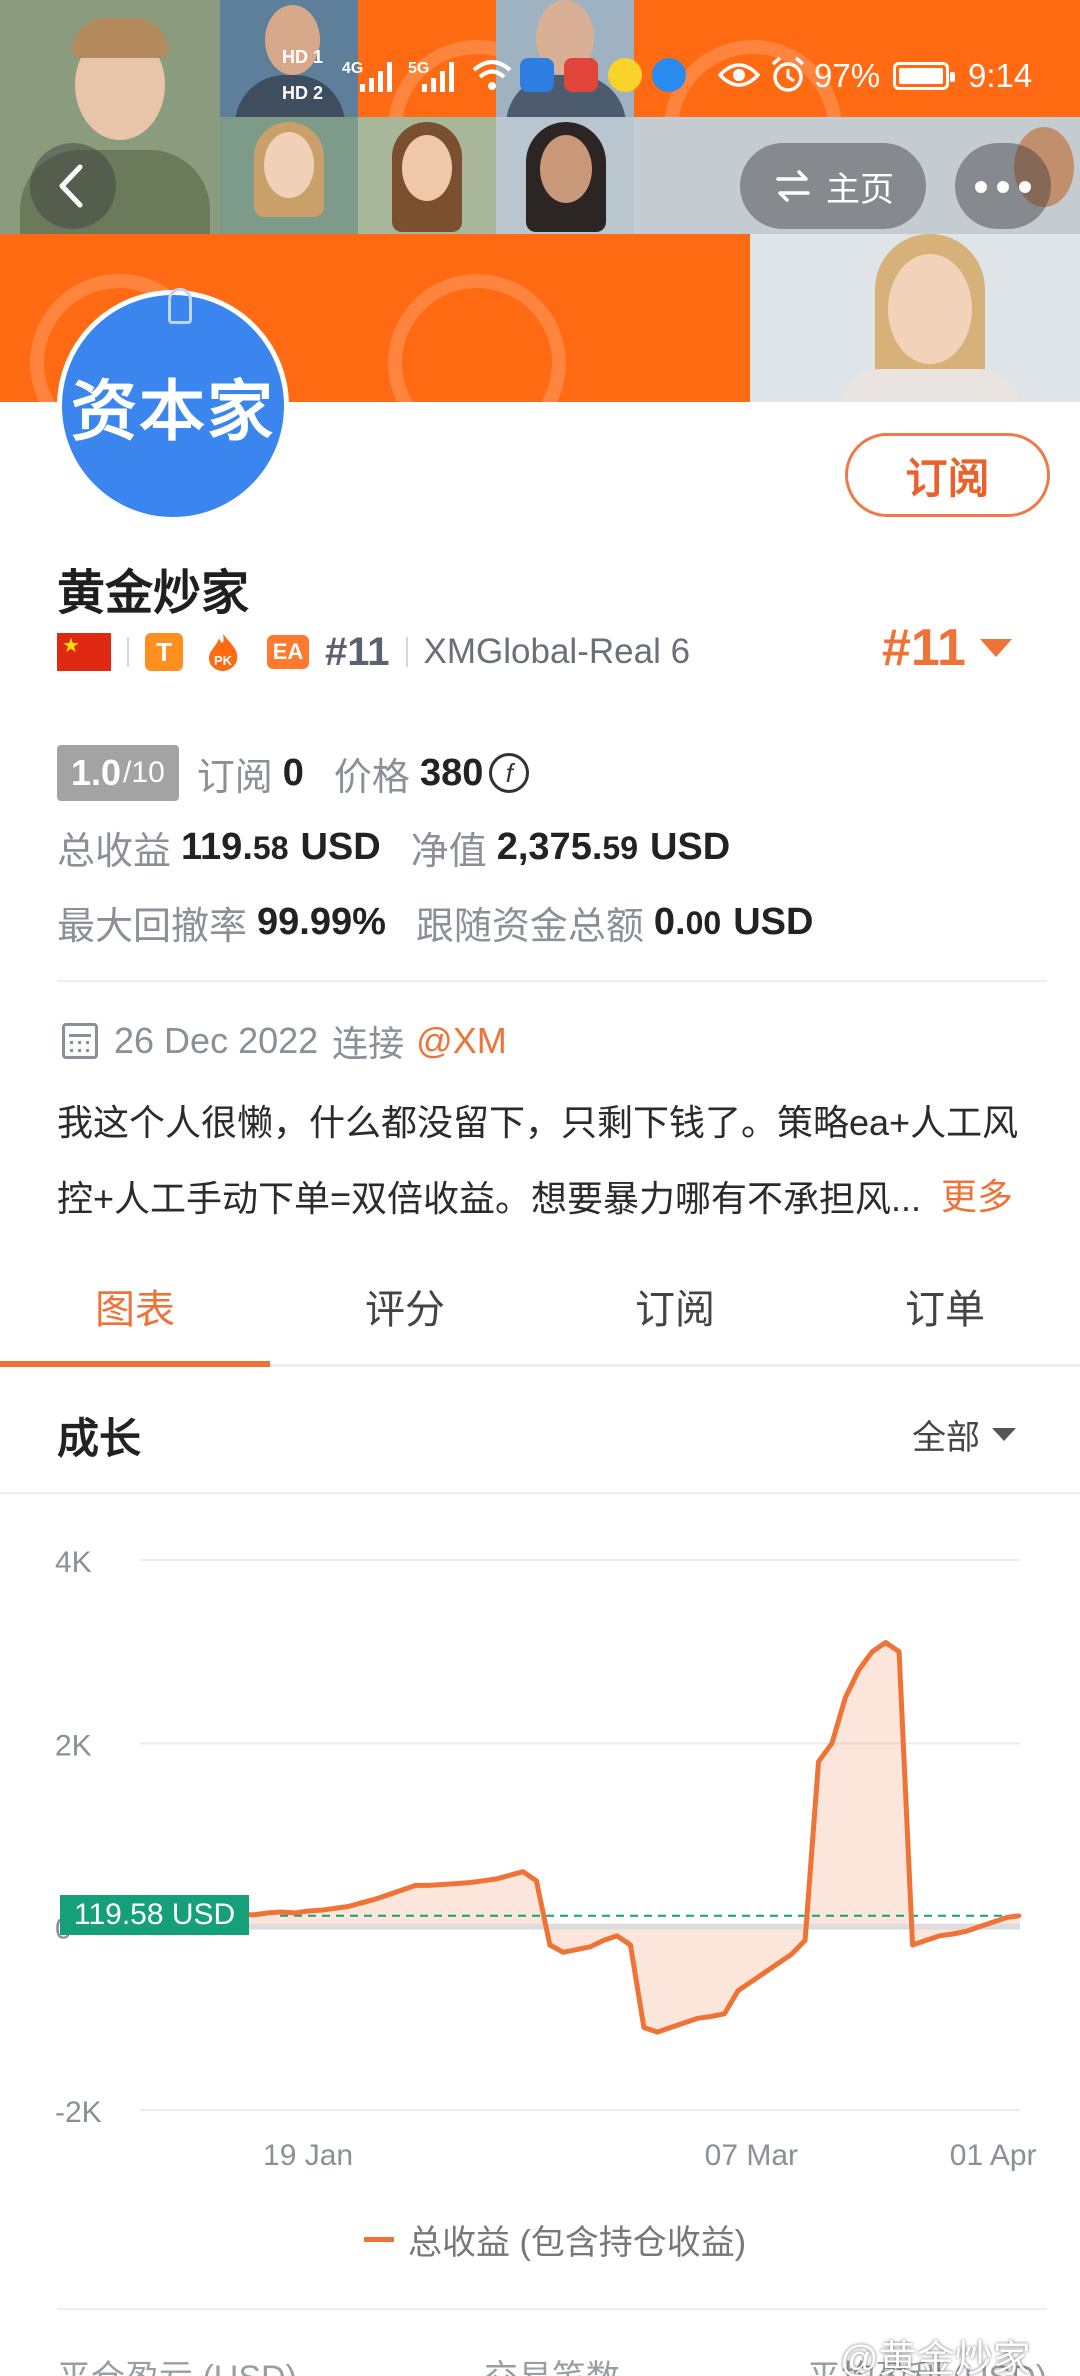  I want to click on home-button: 主页, so click(833, 186).